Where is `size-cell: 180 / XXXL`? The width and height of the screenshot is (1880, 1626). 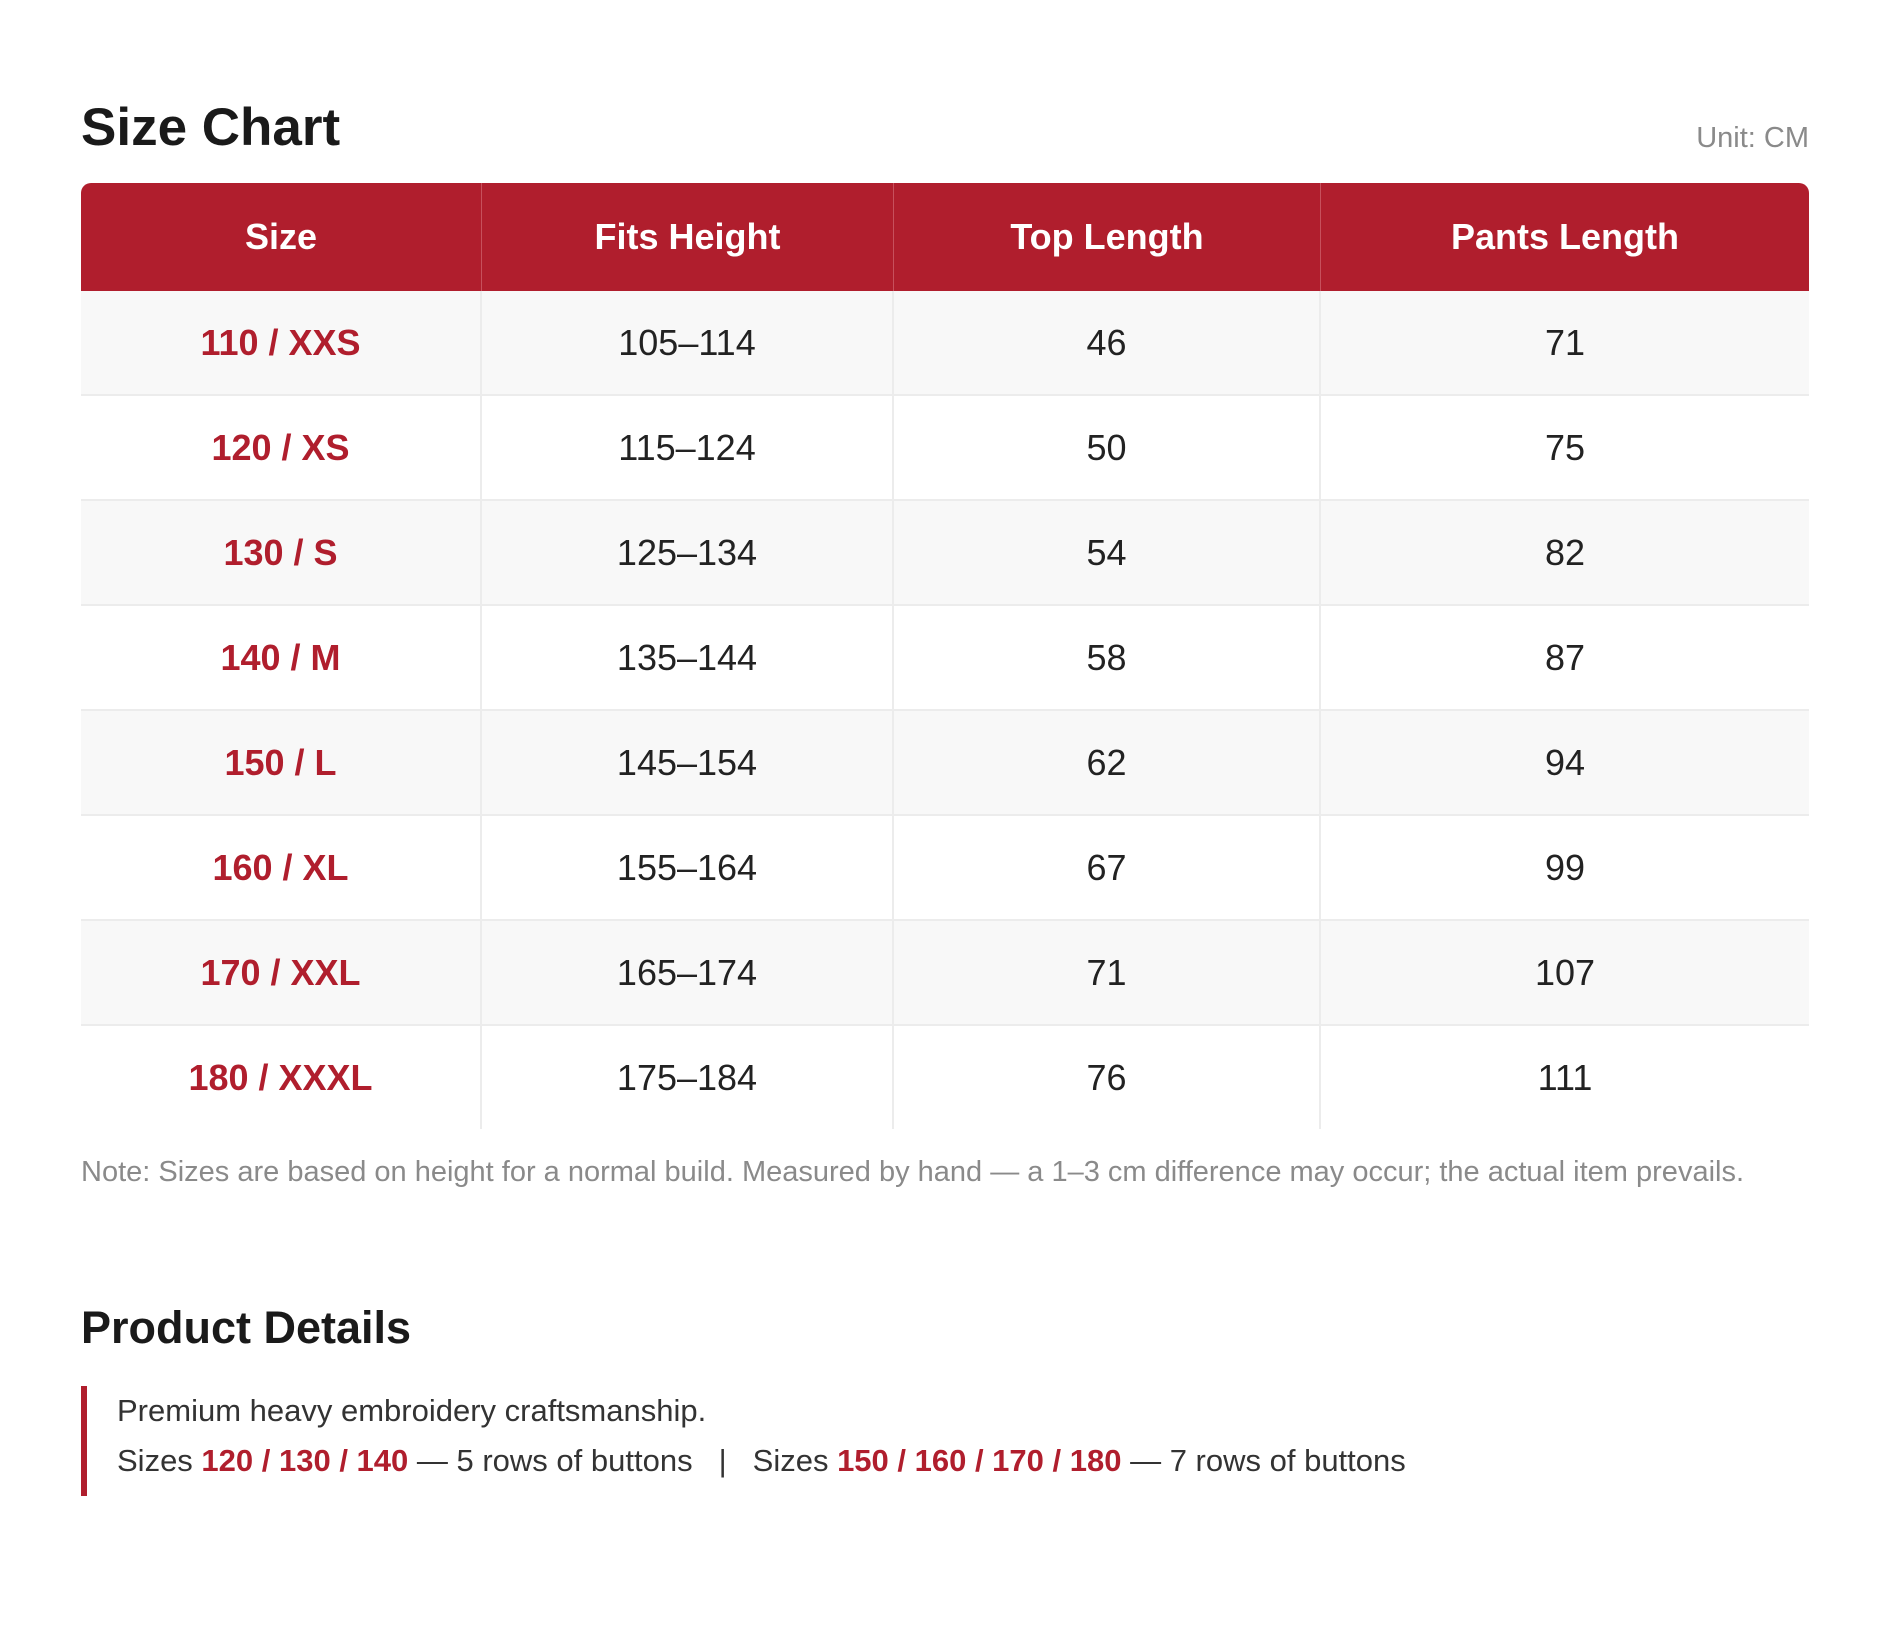 size-cell: 180 / XXXL is located at coordinates (281, 1077).